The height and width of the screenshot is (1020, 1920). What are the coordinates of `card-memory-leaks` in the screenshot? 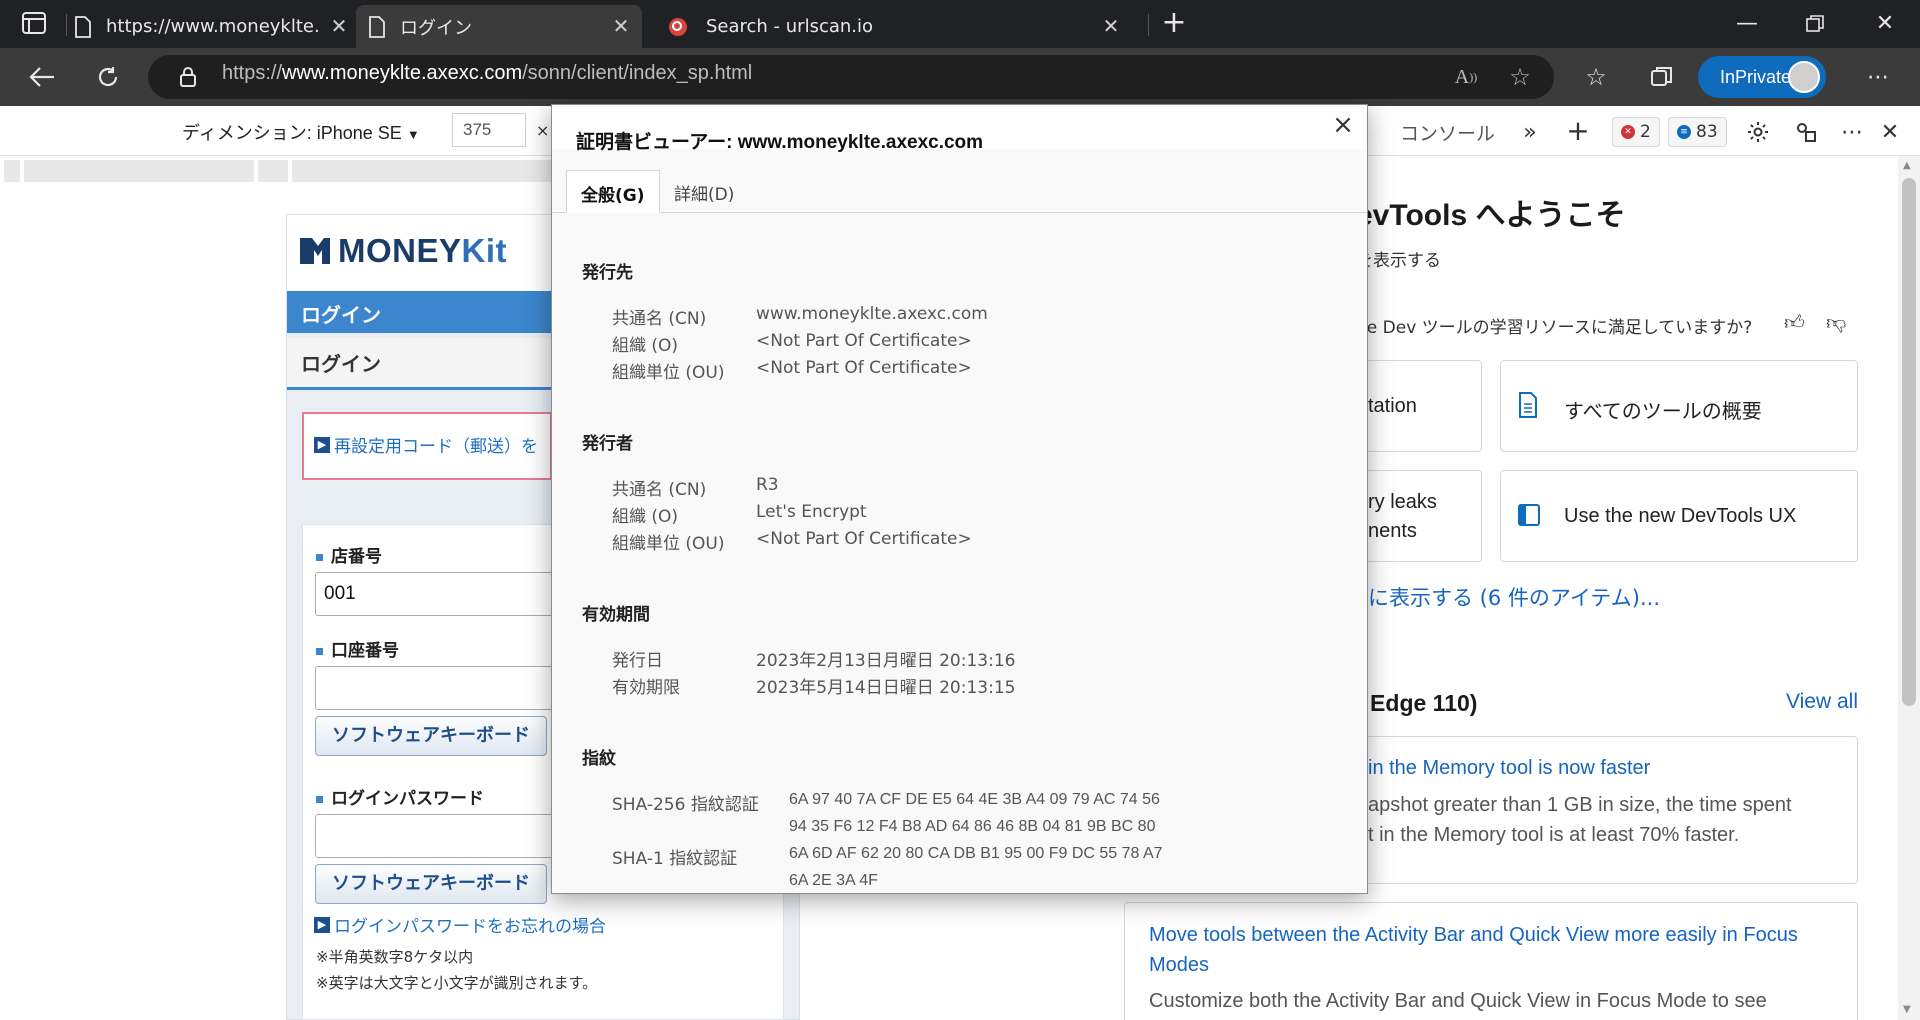 It's located at (1424, 516).